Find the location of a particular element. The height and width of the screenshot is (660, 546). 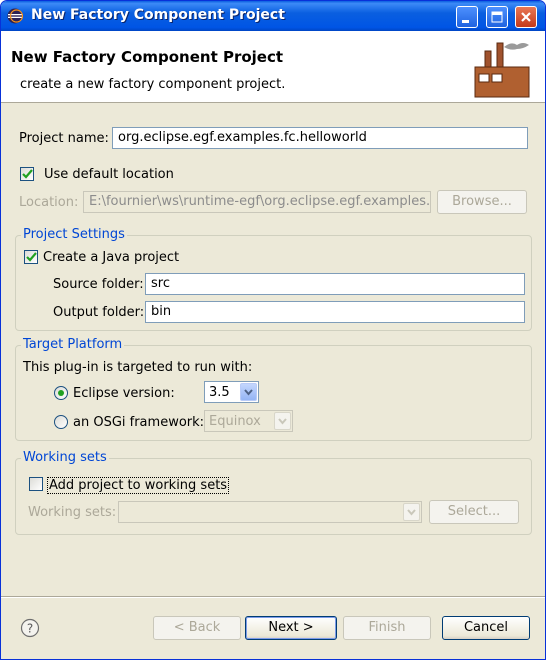

factory-icon is located at coordinates (502, 70).